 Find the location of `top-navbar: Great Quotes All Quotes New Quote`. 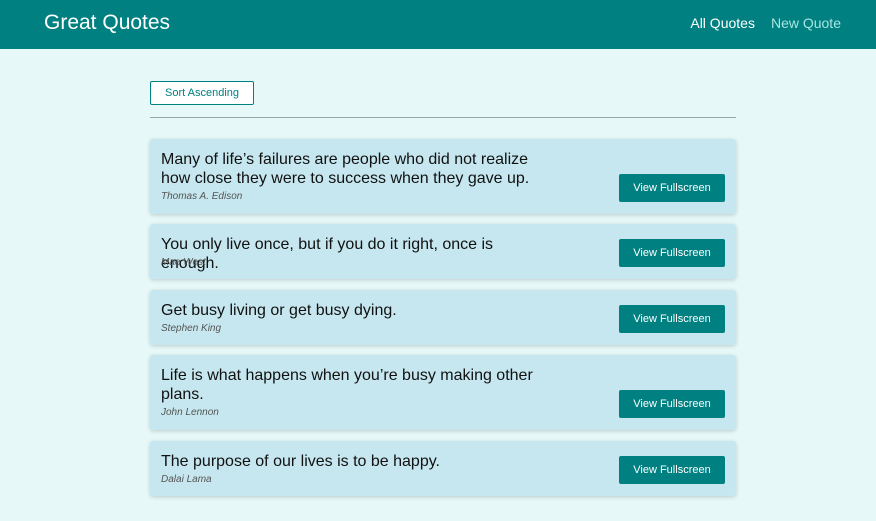

top-navbar: Great Quotes All Quotes New Quote is located at coordinates (438, 24).